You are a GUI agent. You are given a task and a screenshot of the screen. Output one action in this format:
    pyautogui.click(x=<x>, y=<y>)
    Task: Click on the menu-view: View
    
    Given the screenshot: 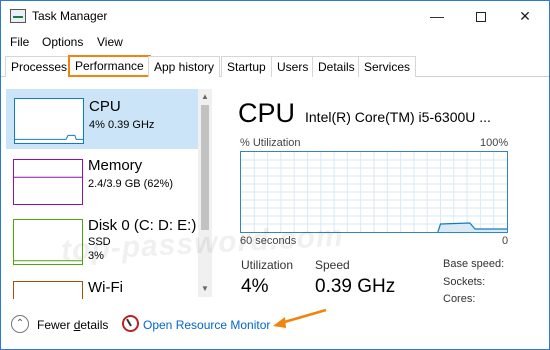 What is the action you would take?
    pyautogui.click(x=110, y=42)
    